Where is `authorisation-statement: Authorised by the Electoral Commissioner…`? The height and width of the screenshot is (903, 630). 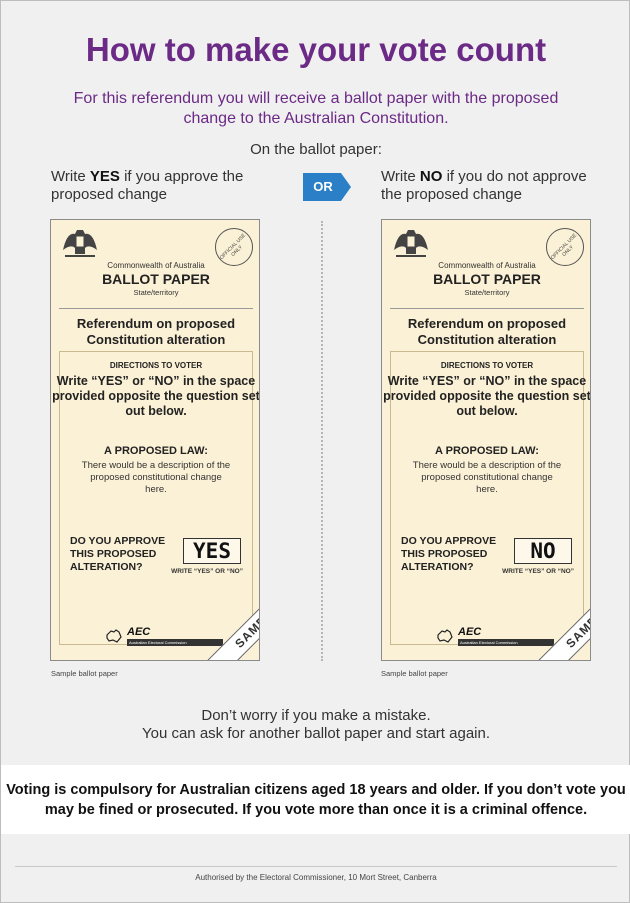
authorisation-statement: Authorised by the Electoral Commissioner… is located at coordinates (316, 877).